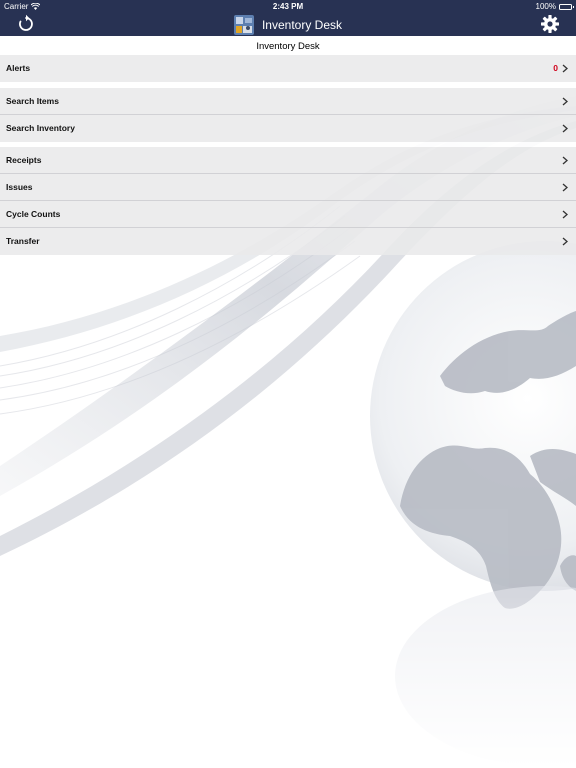 The image size is (576, 768). Describe the element at coordinates (40, 128) in the screenshot. I see `menu-item-label: Search Inventory` at that location.